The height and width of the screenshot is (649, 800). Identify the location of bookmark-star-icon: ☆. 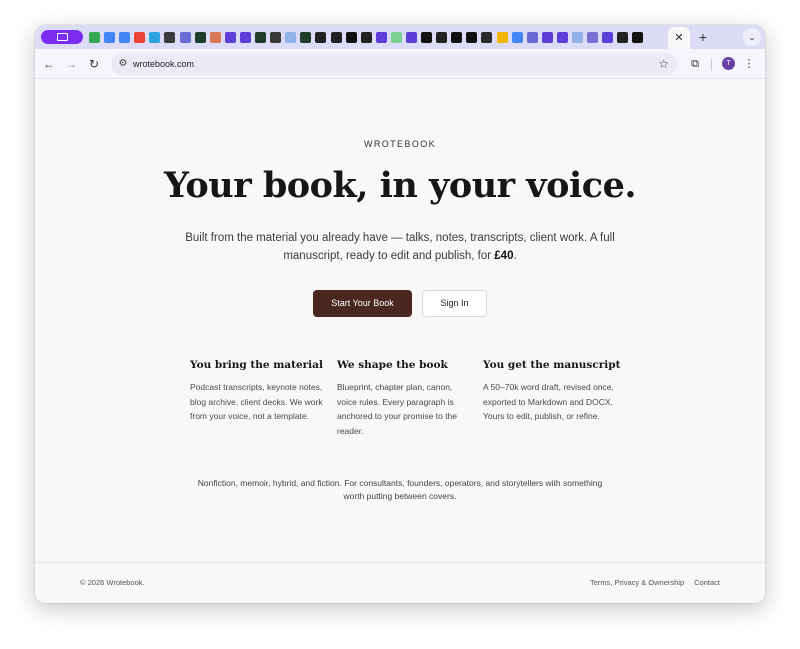
(663, 64).